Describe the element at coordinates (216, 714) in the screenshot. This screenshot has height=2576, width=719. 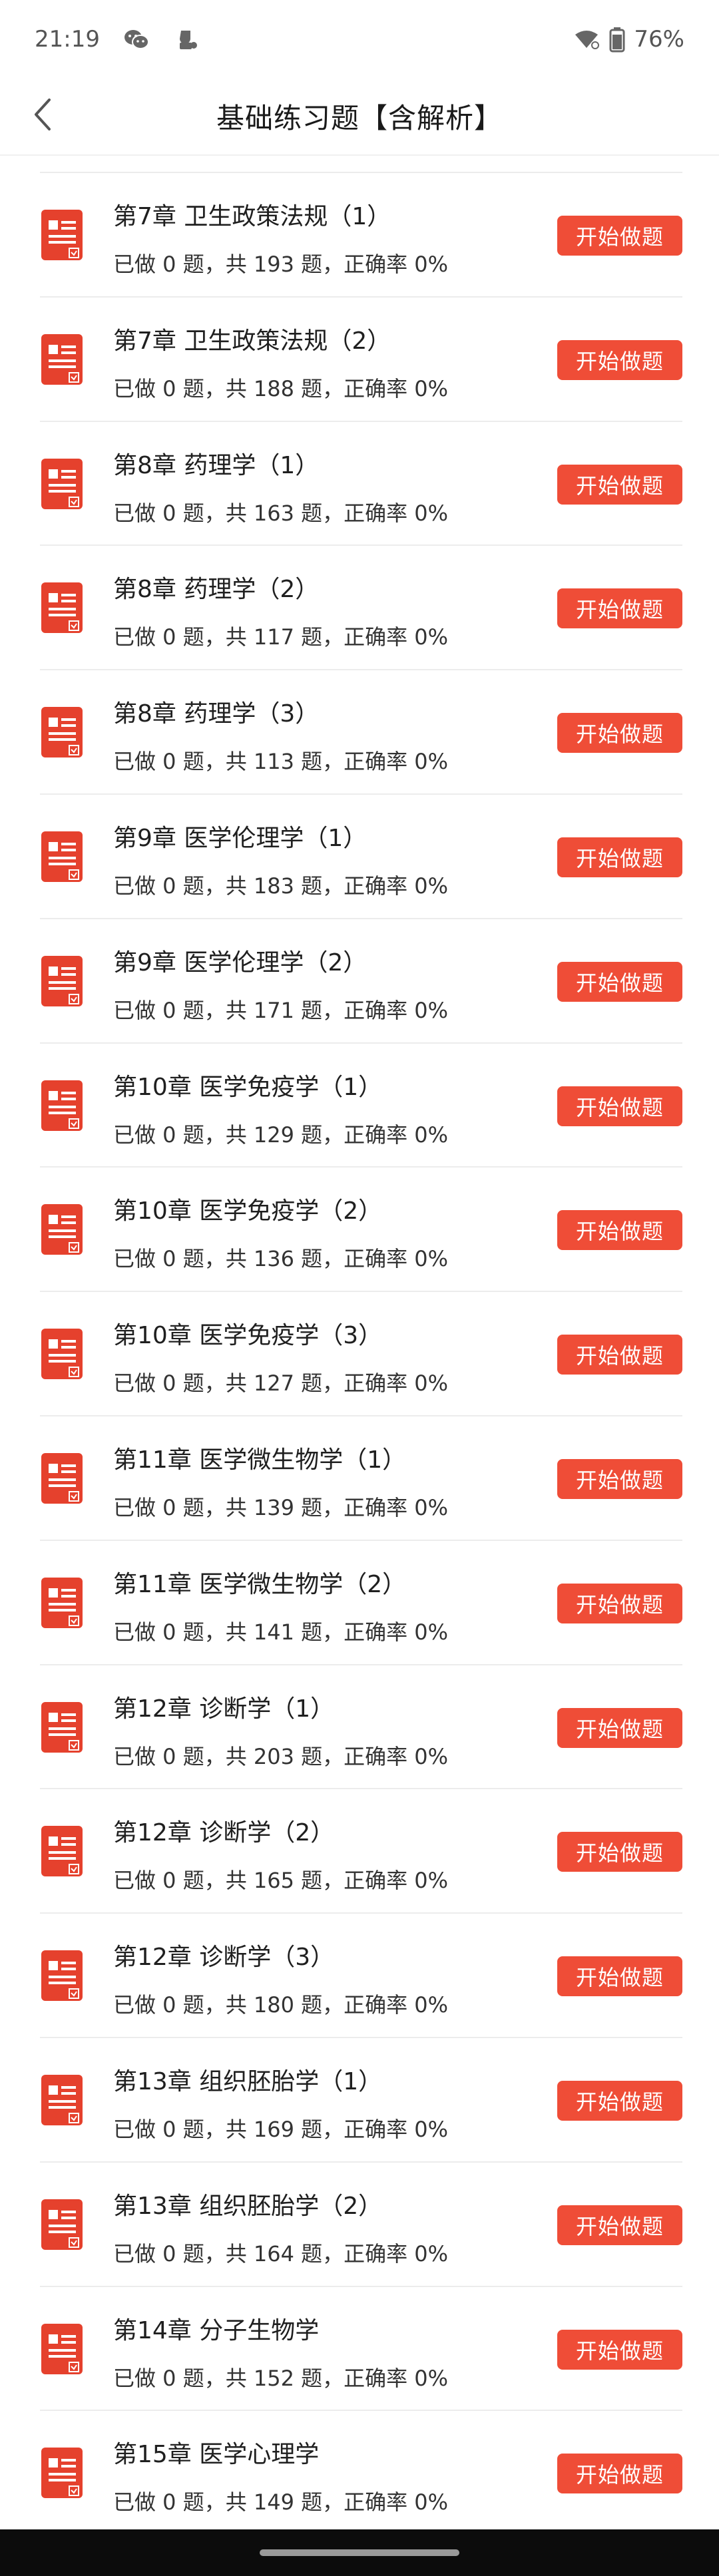
I see `item-title: 第8章 药理学（3）` at that location.